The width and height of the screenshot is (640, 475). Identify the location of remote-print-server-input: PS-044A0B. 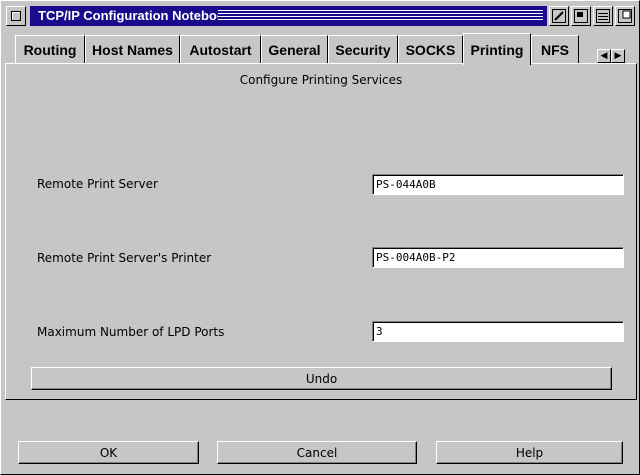
(498, 184).